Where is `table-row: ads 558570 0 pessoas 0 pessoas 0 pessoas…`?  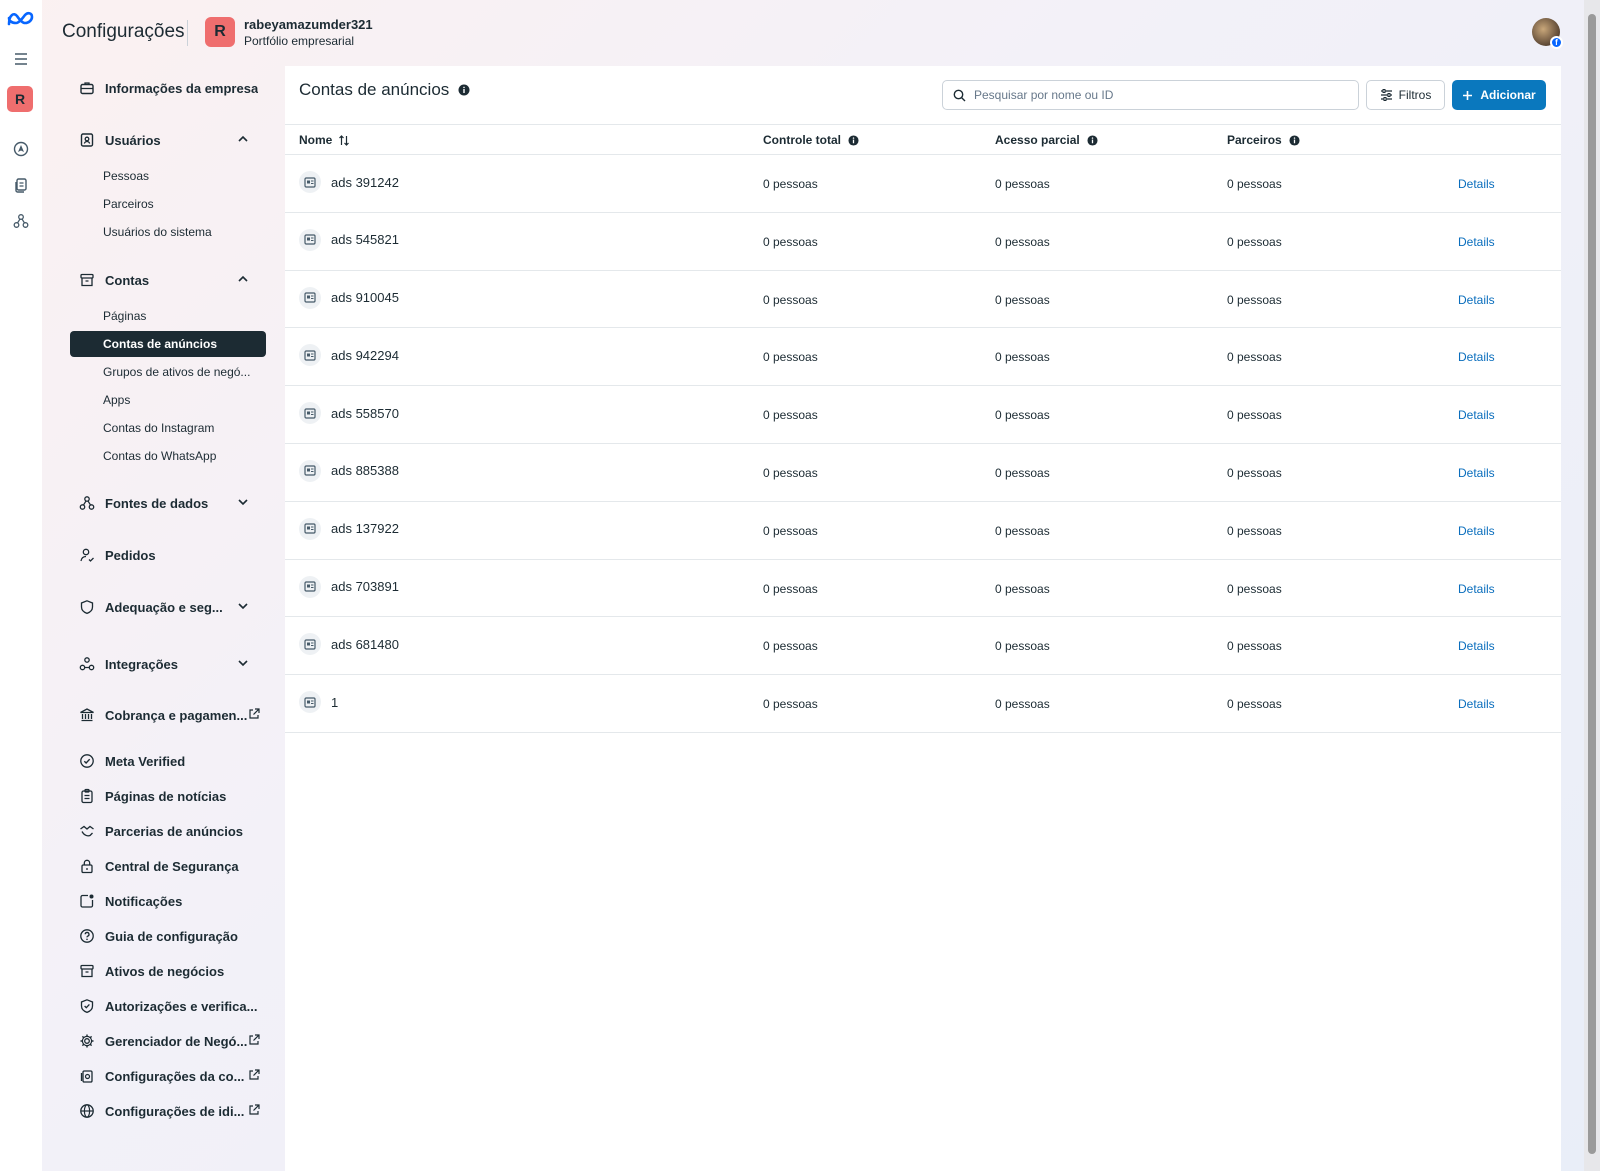 table-row: ads 558570 0 pessoas 0 pessoas 0 pessoas… is located at coordinates (923, 415).